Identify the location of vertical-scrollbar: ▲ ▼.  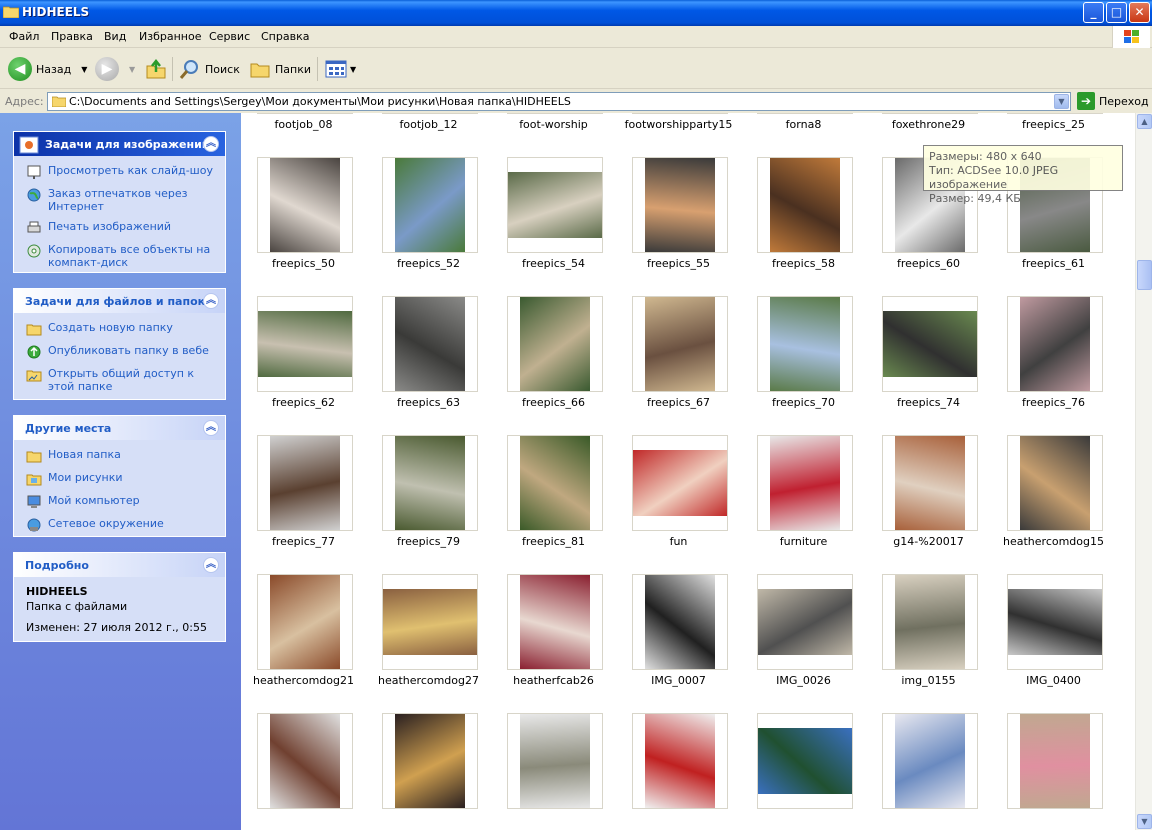
(1143, 471).